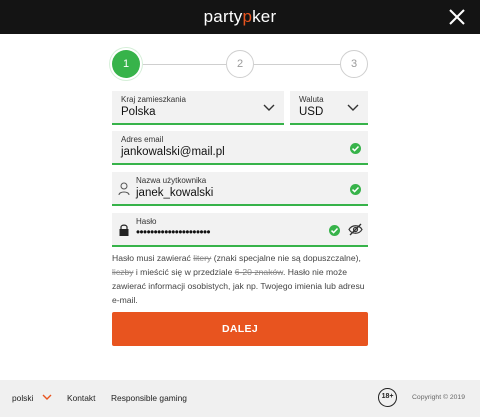  Describe the element at coordinates (142, 139) in the screenshot. I see `email-label: Adres email` at that location.